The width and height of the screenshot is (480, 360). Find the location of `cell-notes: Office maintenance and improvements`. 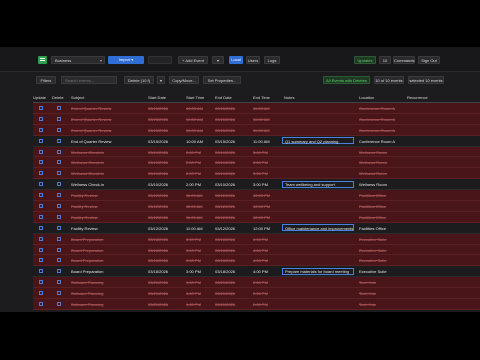

cell-notes: Office maintenance and improvements is located at coordinates (319, 228).